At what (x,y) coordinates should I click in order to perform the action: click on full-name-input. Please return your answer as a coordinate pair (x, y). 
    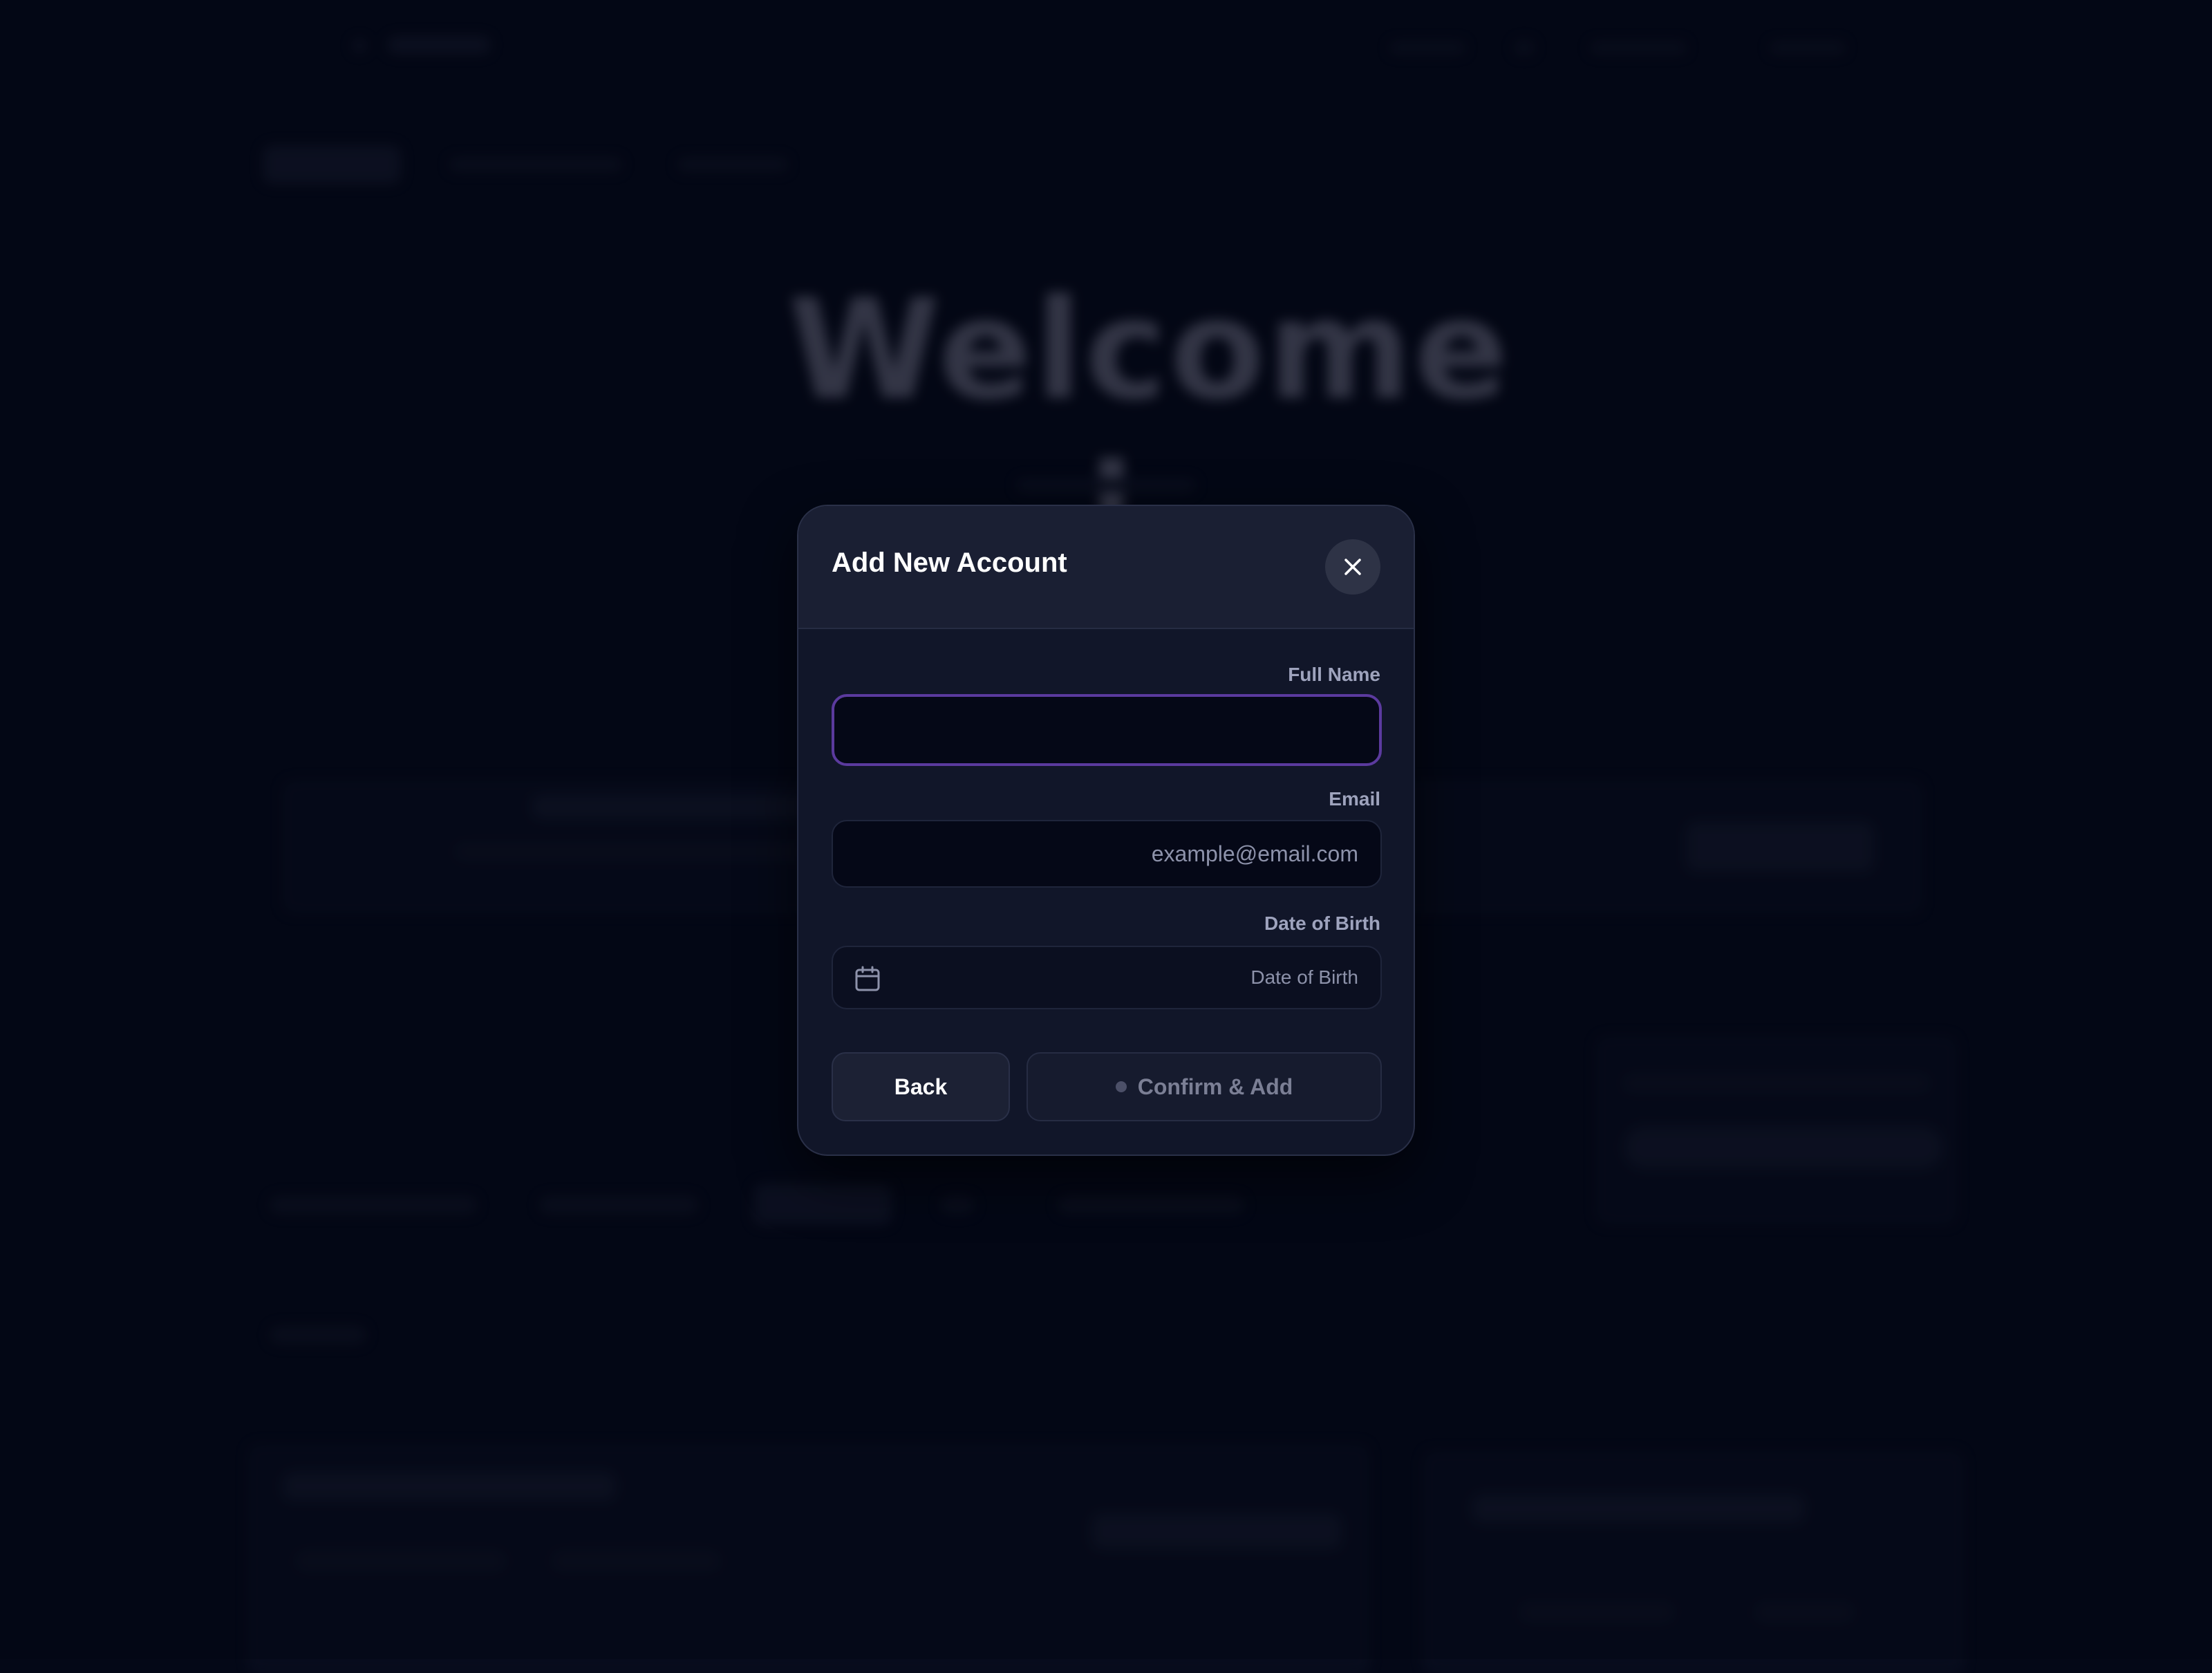
    Looking at the image, I should click on (1107, 730).